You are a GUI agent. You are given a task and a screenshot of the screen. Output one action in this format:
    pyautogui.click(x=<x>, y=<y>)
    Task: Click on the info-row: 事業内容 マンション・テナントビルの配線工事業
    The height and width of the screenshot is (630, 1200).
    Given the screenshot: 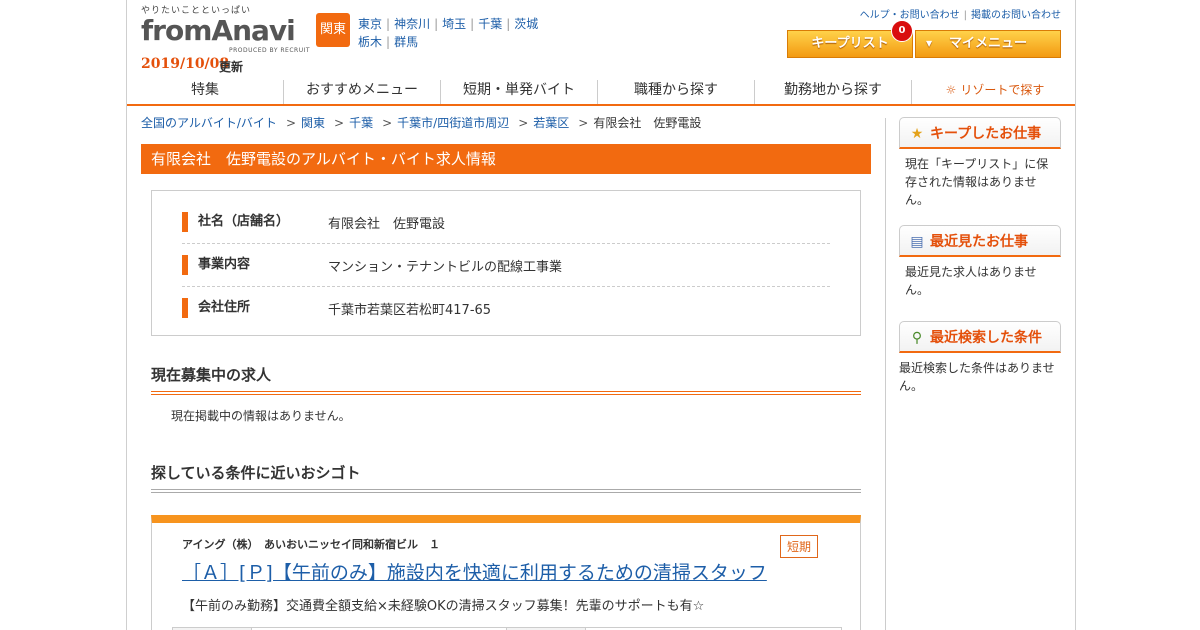 What is the action you would take?
    pyautogui.click(x=506, y=265)
    